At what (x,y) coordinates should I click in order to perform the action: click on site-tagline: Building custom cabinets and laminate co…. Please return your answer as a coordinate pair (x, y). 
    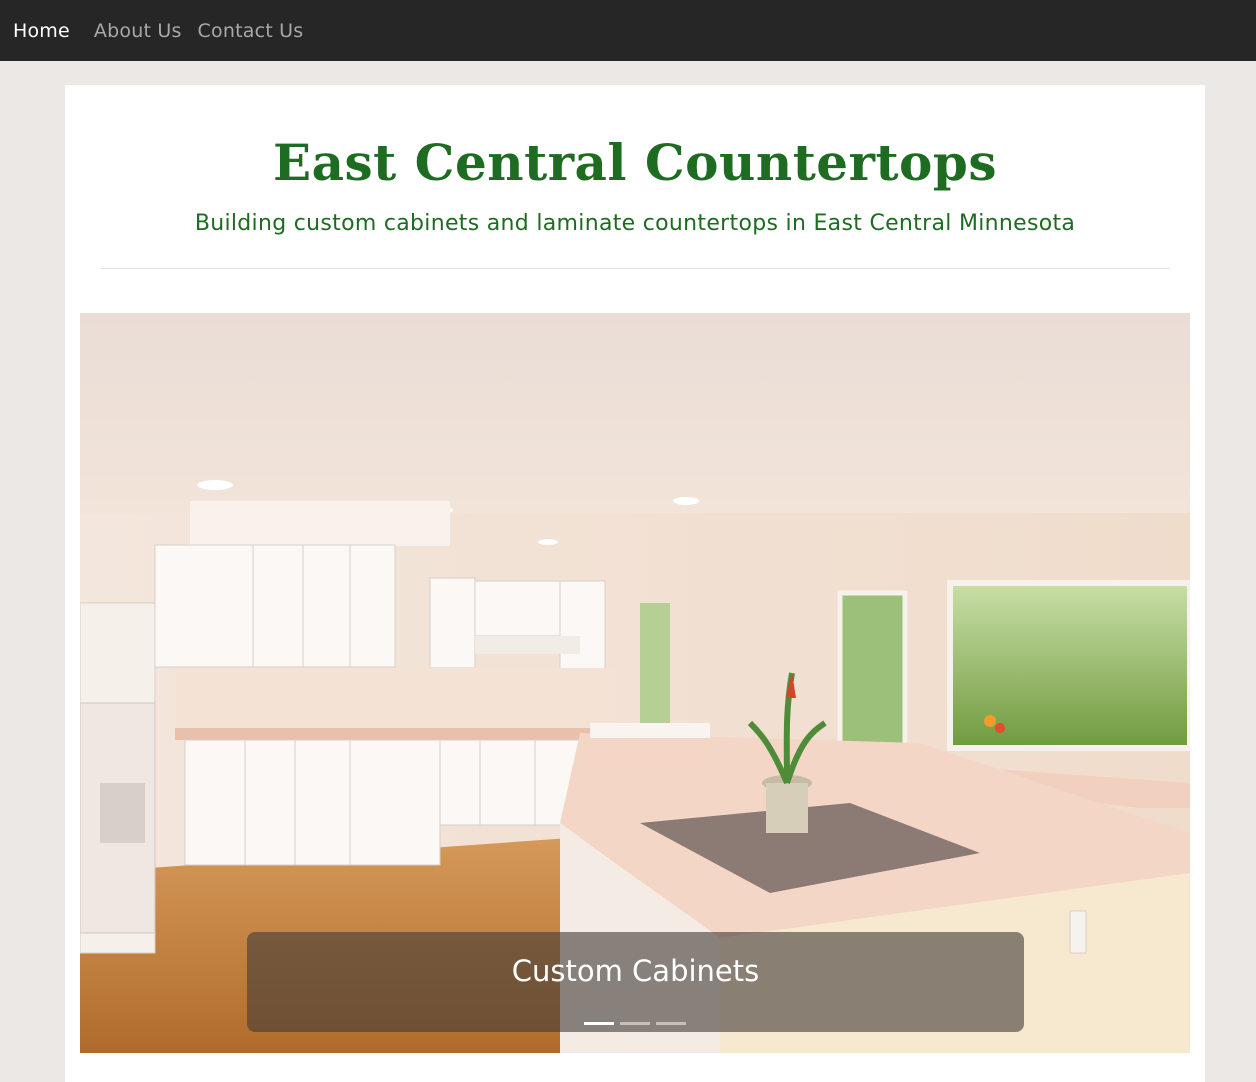
    Looking at the image, I should click on (635, 223).